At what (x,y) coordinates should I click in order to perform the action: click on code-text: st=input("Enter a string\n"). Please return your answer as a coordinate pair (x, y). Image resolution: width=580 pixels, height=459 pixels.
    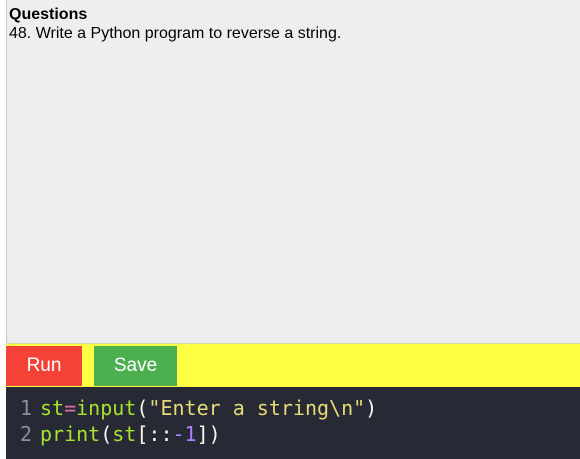
    Looking at the image, I should click on (208, 408).